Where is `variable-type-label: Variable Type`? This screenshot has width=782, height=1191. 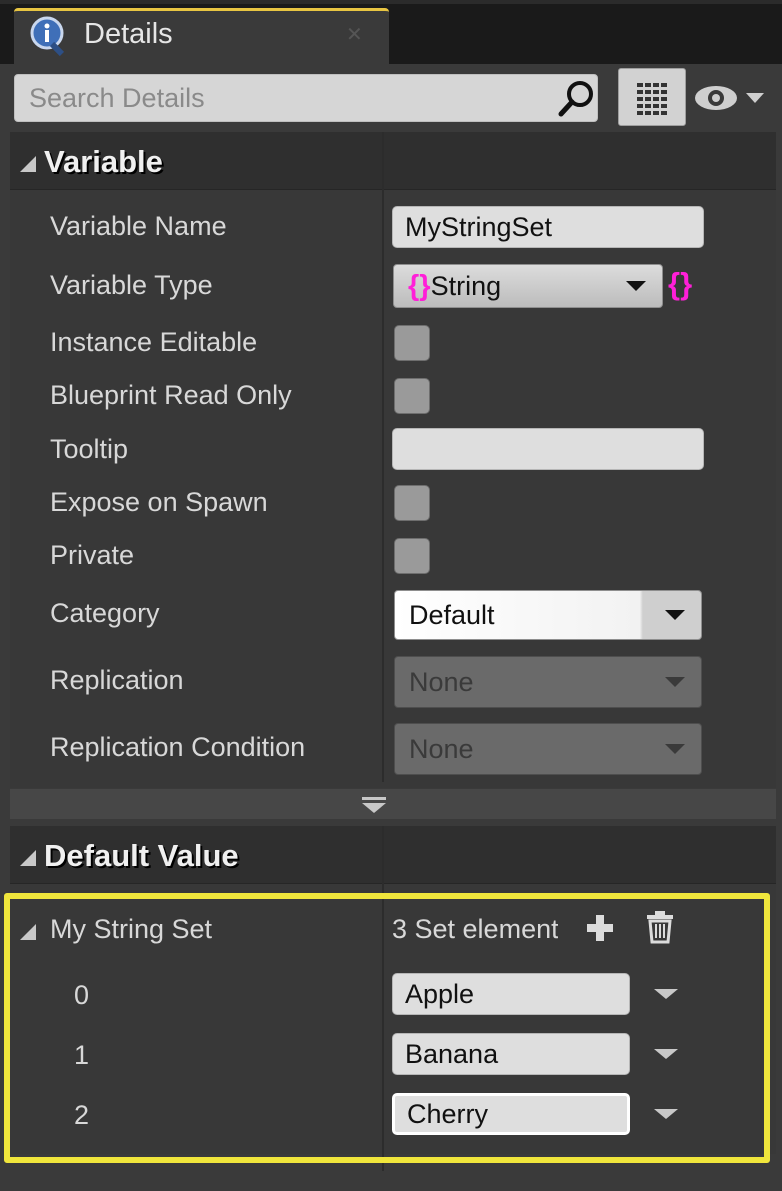 variable-type-label: Variable Type is located at coordinates (131, 285).